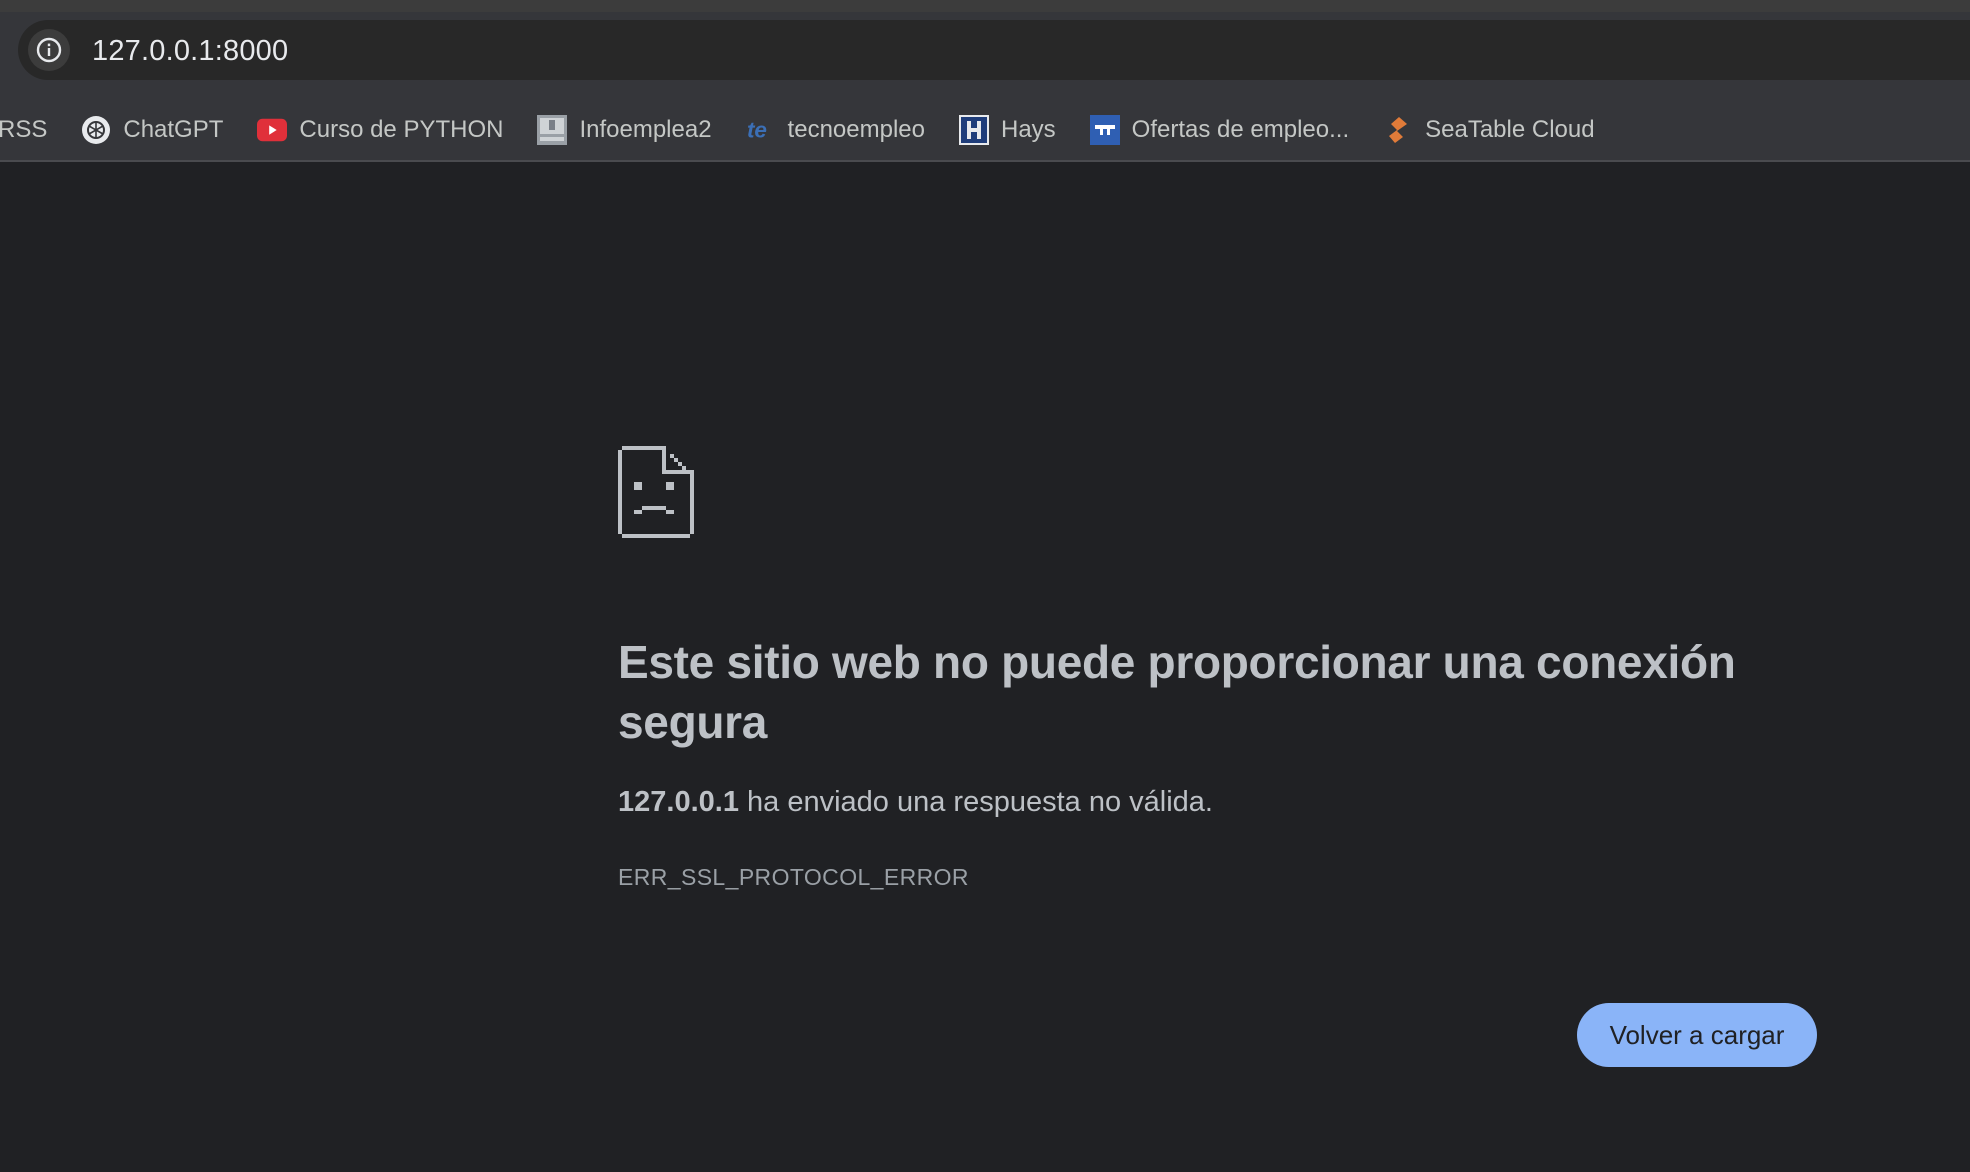  I want to click on error-code: ERR_SSL_PROTOCOL_ERROR, so click(793, 877).